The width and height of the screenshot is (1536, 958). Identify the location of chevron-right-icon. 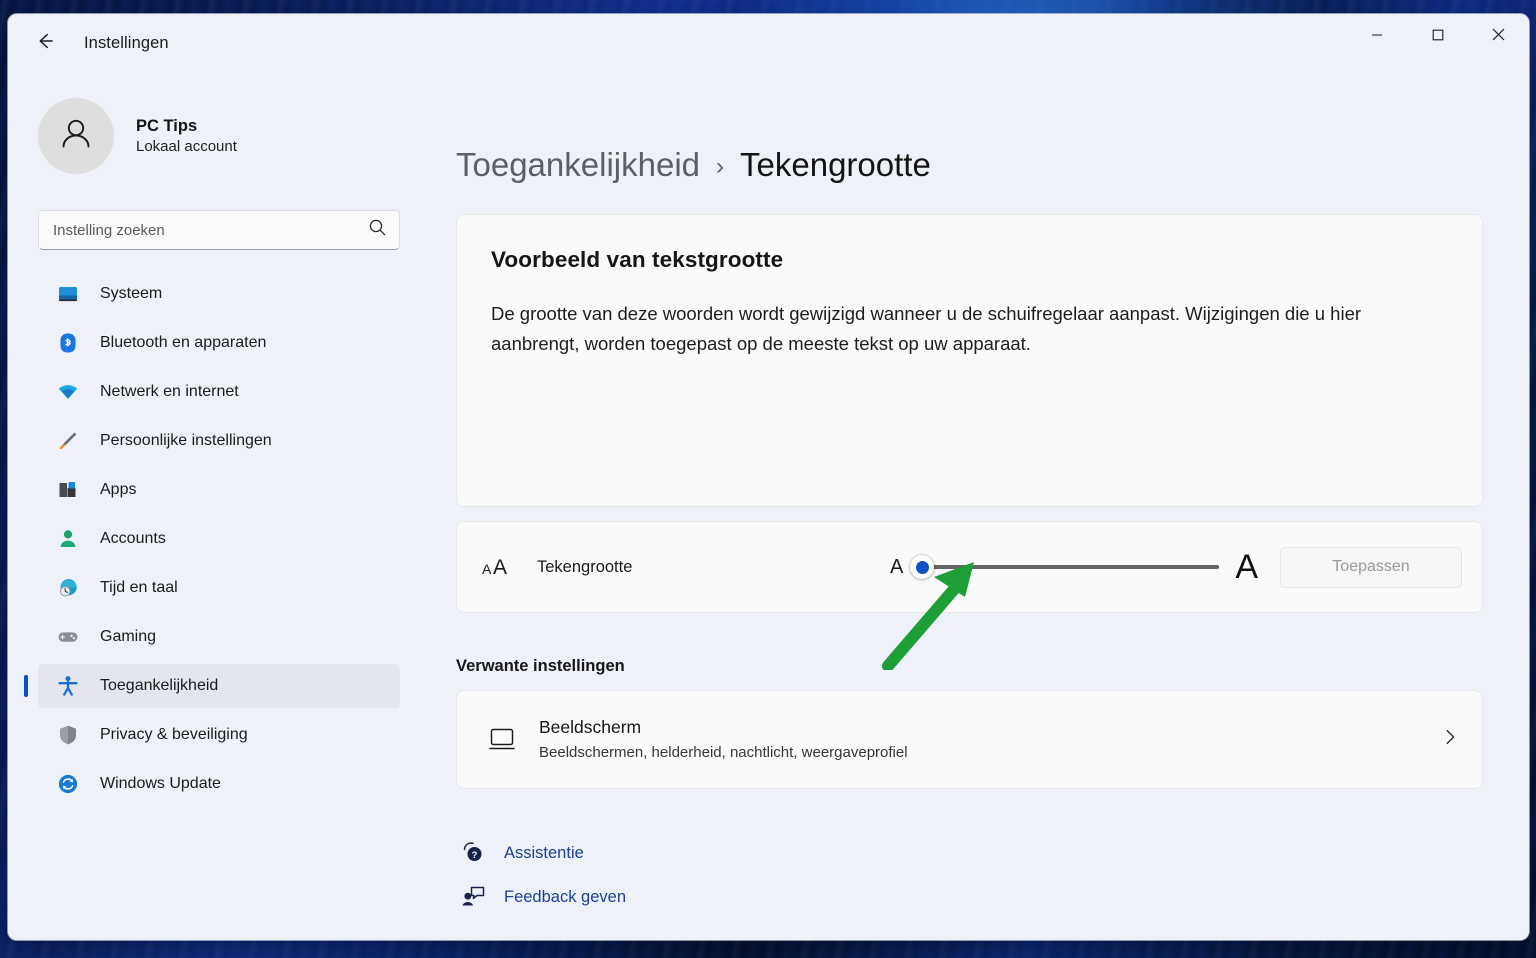
(1450, 739).